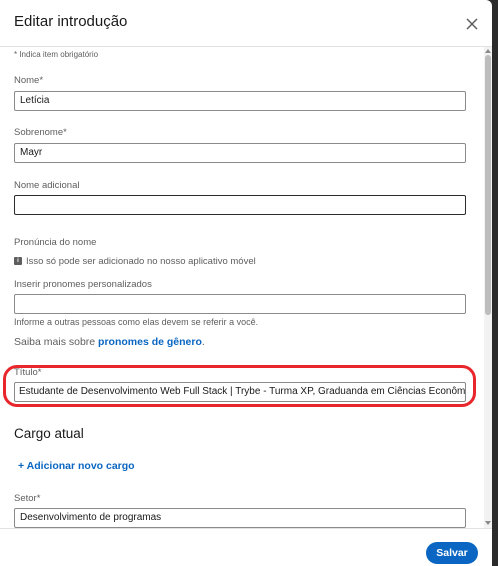 This screenshot has height=566, width=498. Describe the element at coordinates (240, 304) in the screenshot. I see `pronomes-input` at that location.